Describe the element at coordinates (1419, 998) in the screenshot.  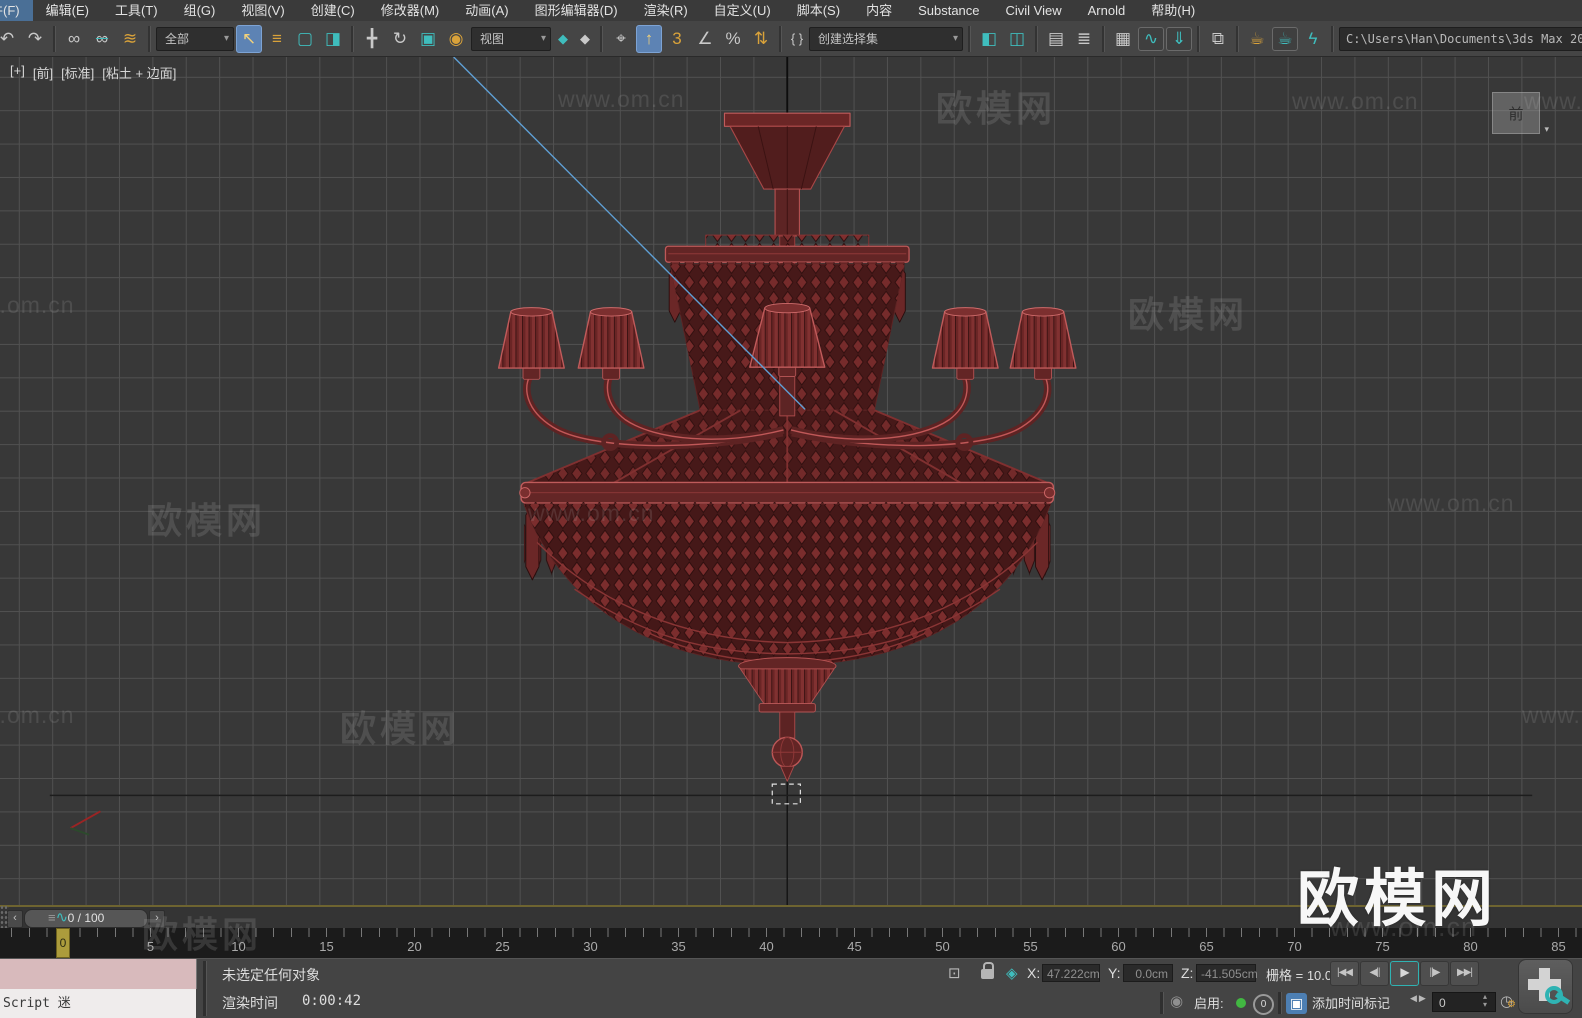
I see `frame-step-arrows: ◀▶` at that location.